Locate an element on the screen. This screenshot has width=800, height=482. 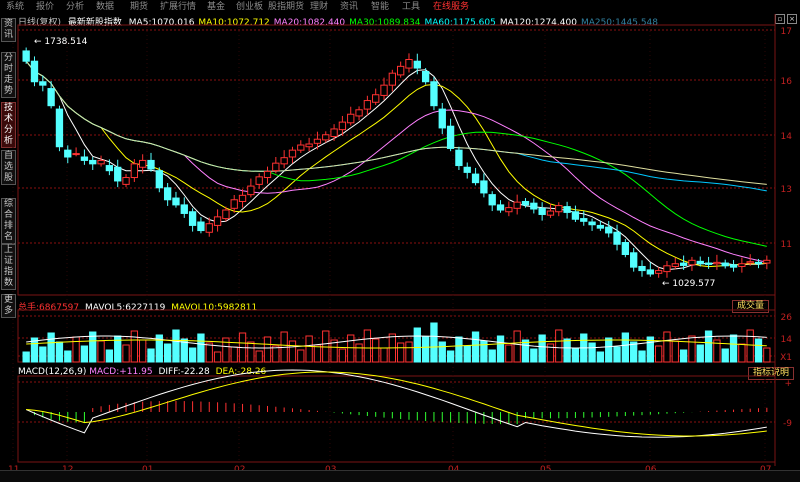
diff-line is located at coordinates (396, 403).